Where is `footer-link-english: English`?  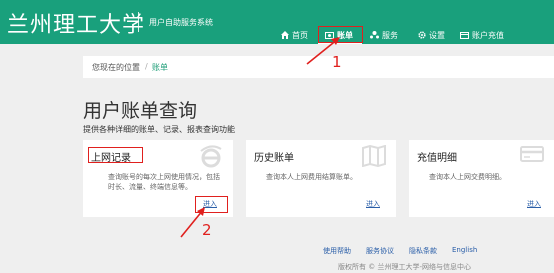 footer-link-english: English is located at coordinates (464, 250).